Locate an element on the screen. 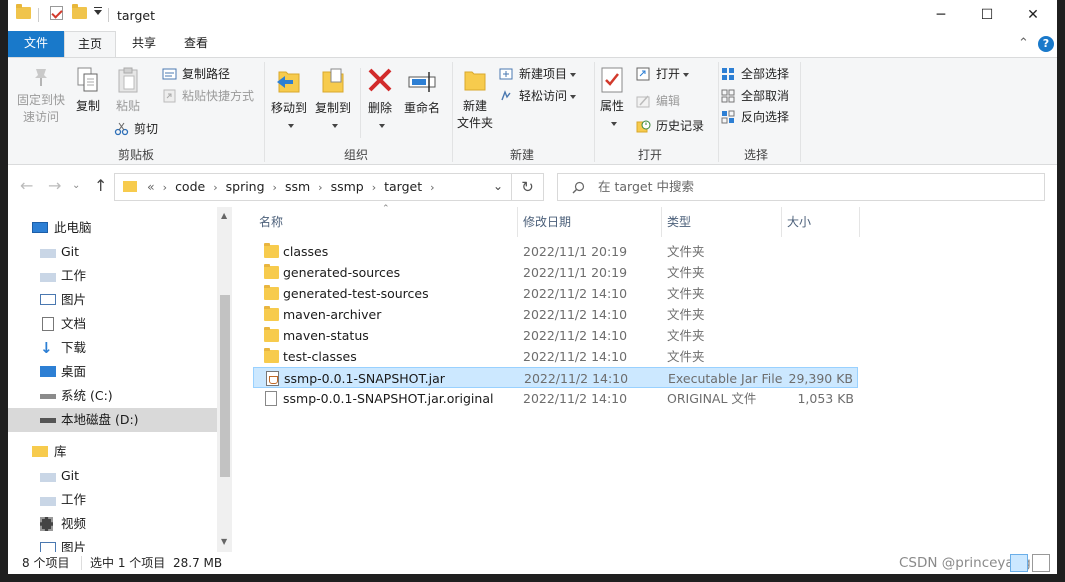  nav-item-drive-d: 本地磁盘 (D:) is located at coordinates (112, 420).